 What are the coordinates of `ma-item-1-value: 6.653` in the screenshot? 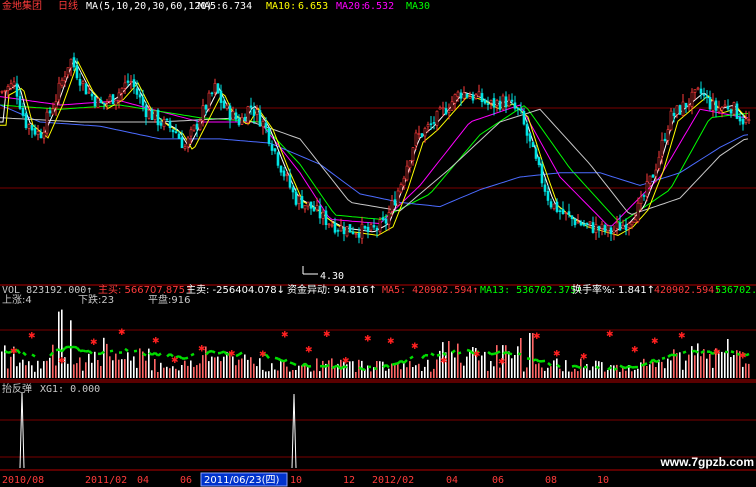 It's located at (313, 6).